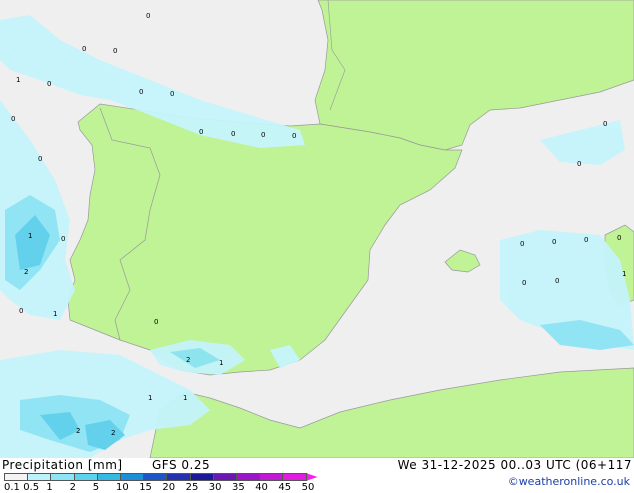 This screenshot has width=634, height=493. I want to click on legend-tick-label: 5, so click(96, 487).